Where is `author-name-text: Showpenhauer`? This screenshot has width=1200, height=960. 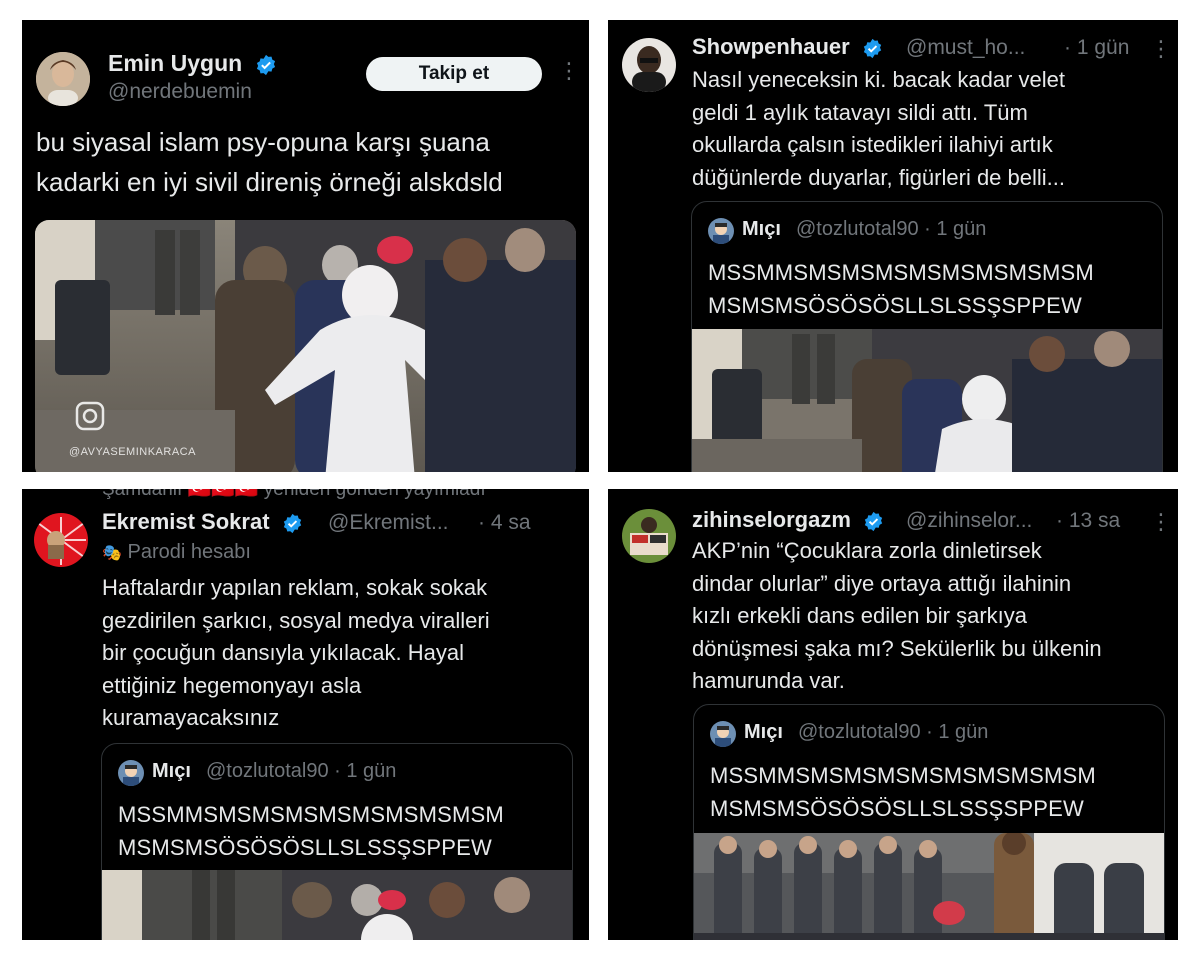
author-name-text: Showpenhauer is located at coordinates (771, 46).